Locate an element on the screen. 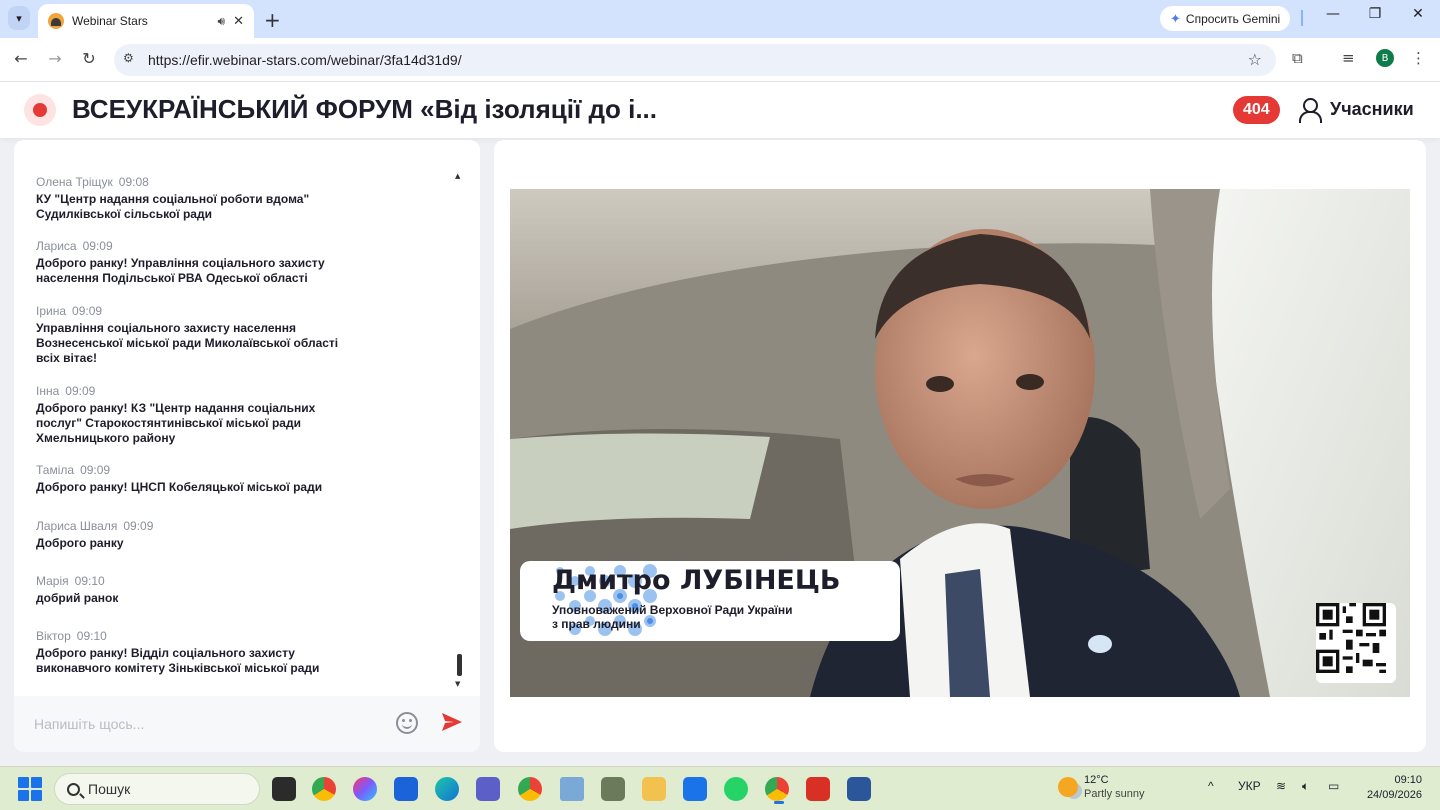 Image resolution: width=1440 pixels, height=810 pixels. qr-code is located at coordinates (1356, 643).